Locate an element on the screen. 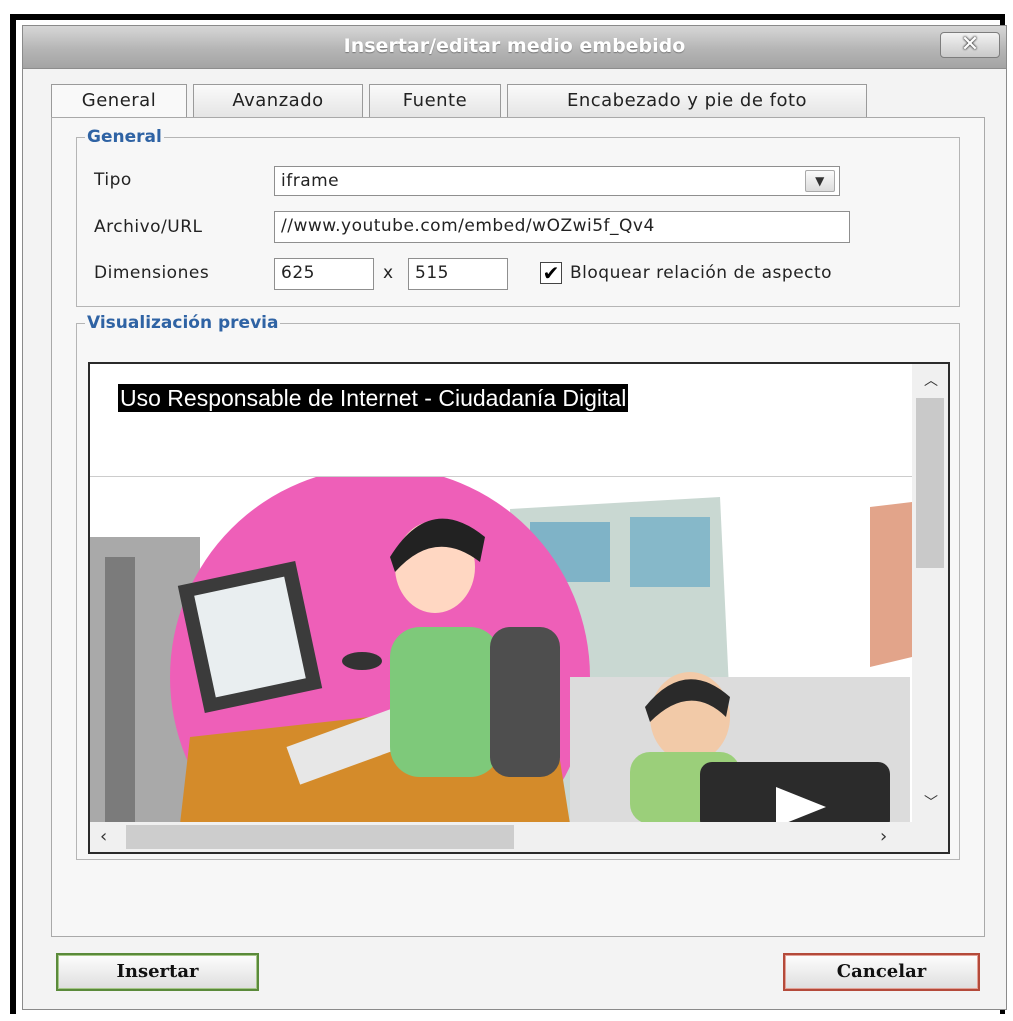 This screenshot has height=1021, width=1013. vertical-scroll-thumb is located at coordinates (930, 483).